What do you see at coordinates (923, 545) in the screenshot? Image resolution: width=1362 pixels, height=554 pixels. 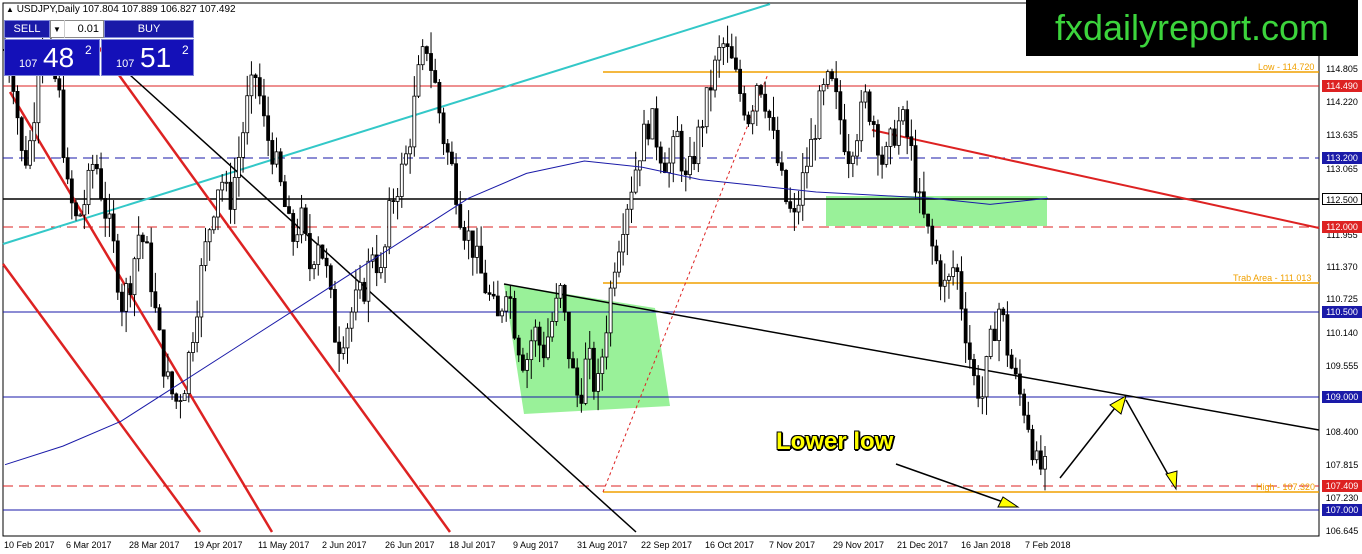 I see `date-tick: 21 Dec 2017` at bounding box center [923, 545].